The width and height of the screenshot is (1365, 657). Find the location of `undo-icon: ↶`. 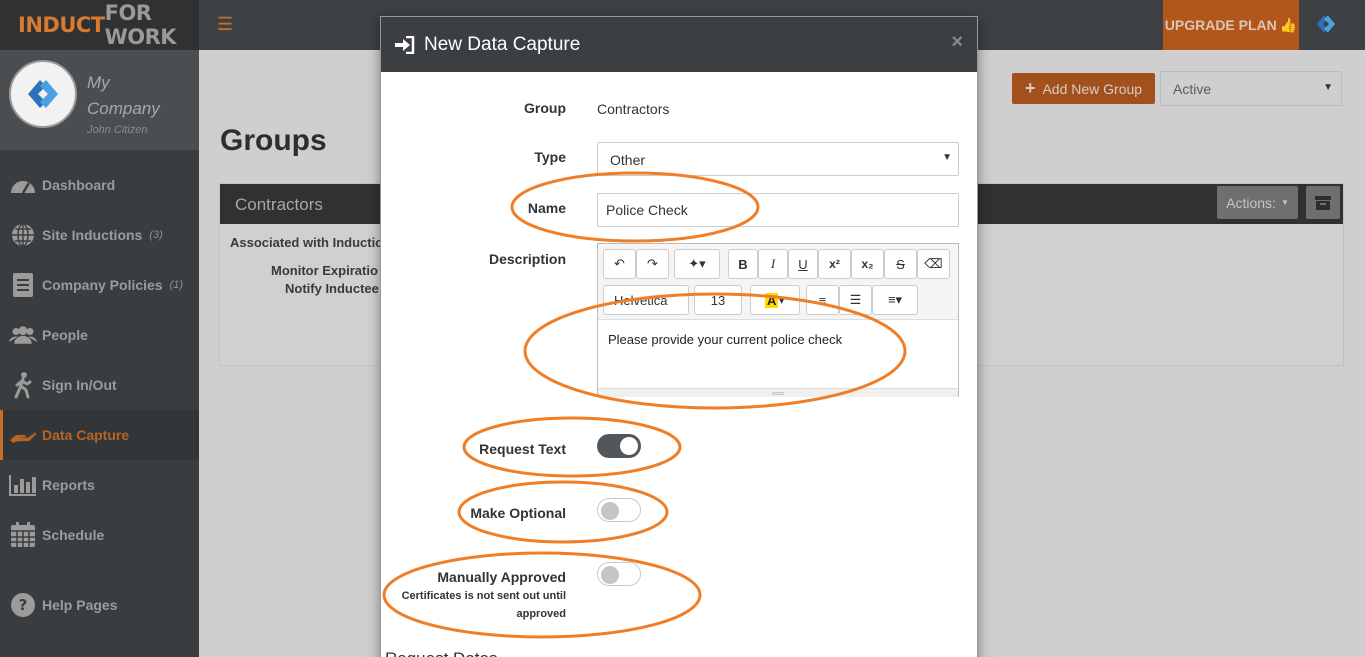

undo-icon: ↶ is located at coordinates (619, 264).